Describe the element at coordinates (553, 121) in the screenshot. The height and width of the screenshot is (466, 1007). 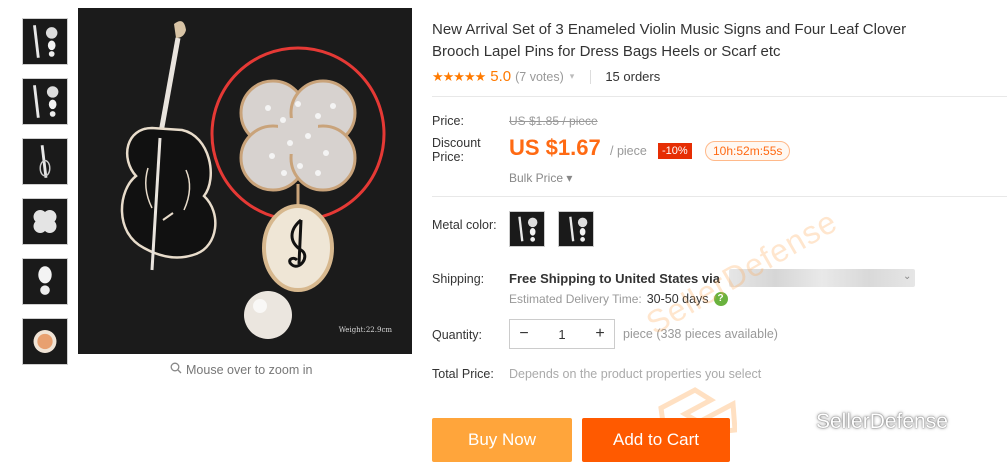
I see `original-price: US $1.85 / piece` at that location.